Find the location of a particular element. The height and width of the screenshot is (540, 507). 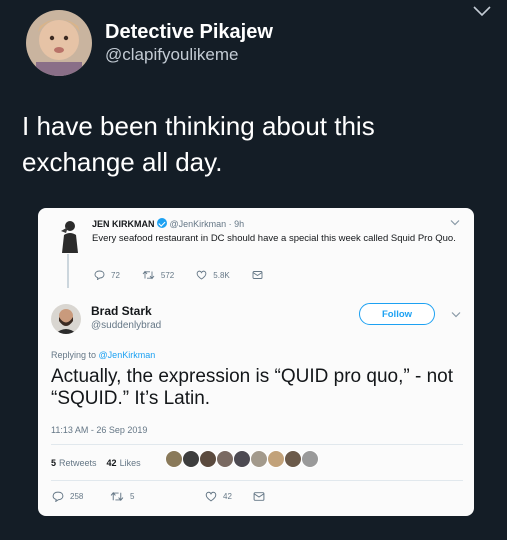

quoted-avatar is located at coordinates (70, 236).